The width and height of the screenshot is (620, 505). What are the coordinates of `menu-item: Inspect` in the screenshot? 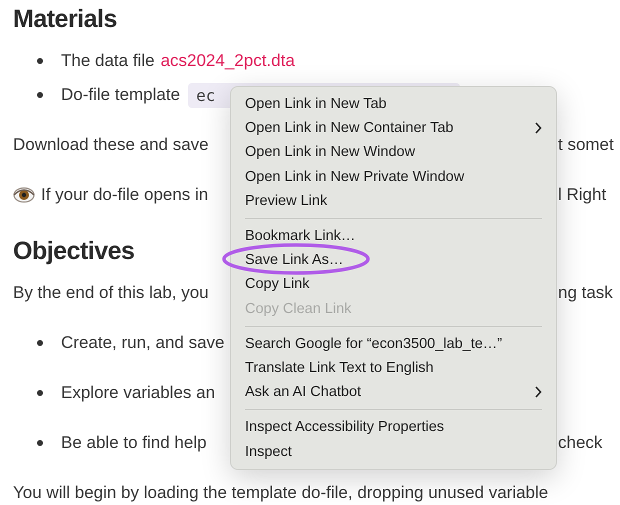 It's located at (393, 451).